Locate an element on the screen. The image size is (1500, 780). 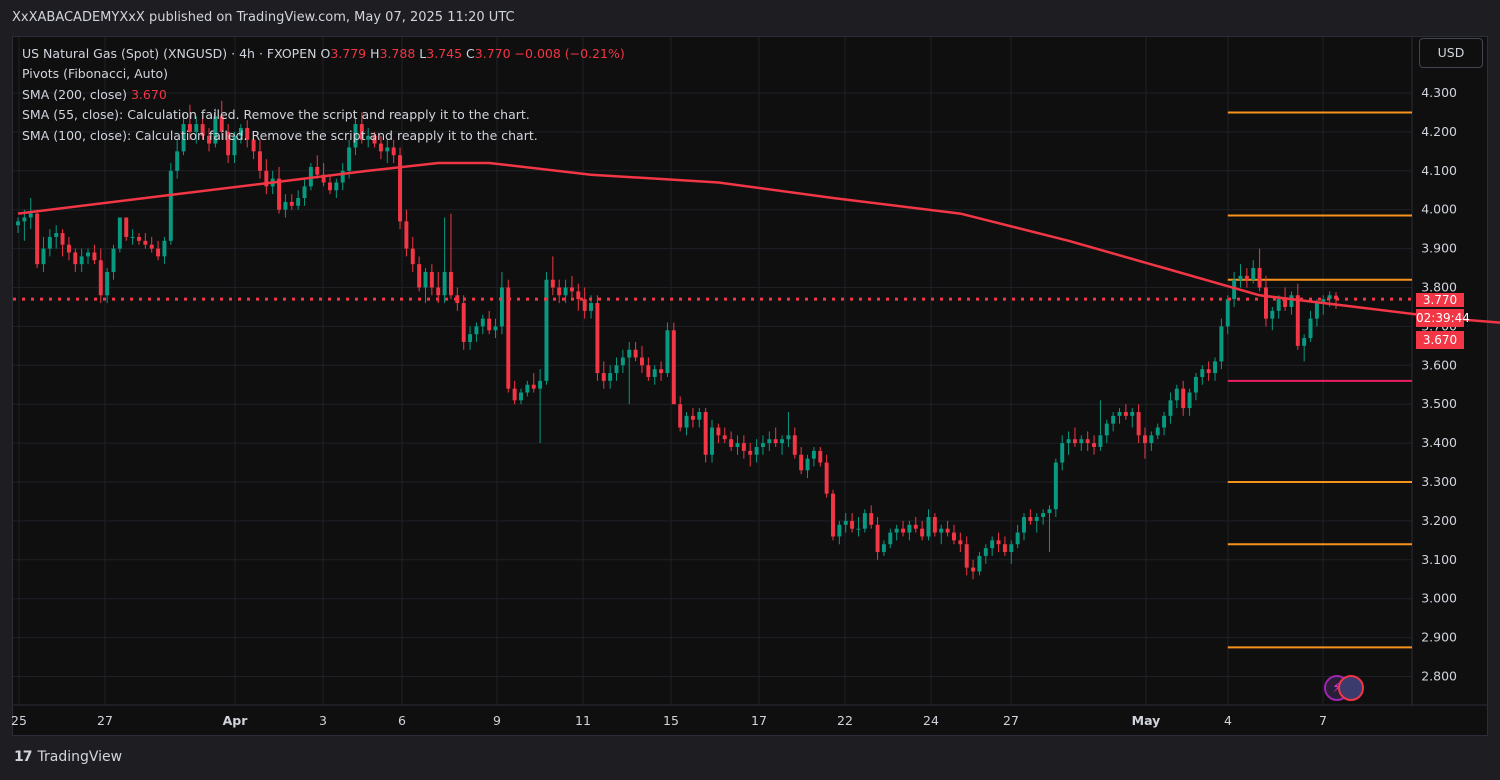
sma200-value: 3.670 is located at coordinates (148, 94).